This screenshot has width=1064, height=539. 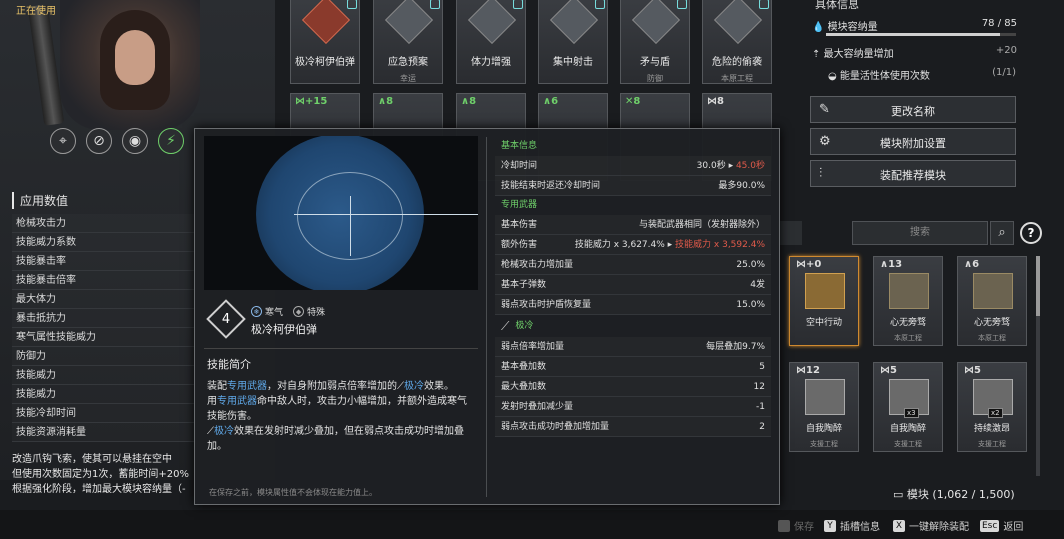 I want to click on character-mod-icons: ⌖ ⊘ ◉ ⚡, so click(x=117, y=141).